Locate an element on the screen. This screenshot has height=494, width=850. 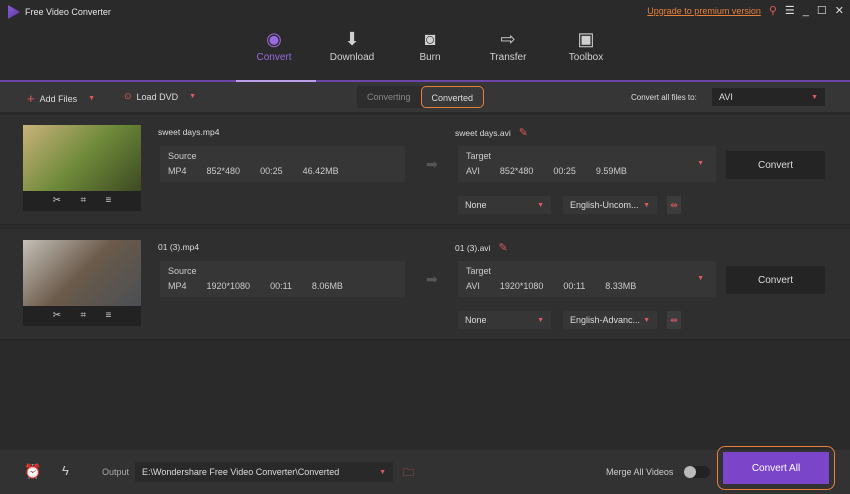
audio-select: English-Advanc... ▼ is located at coordinates (610, 320).